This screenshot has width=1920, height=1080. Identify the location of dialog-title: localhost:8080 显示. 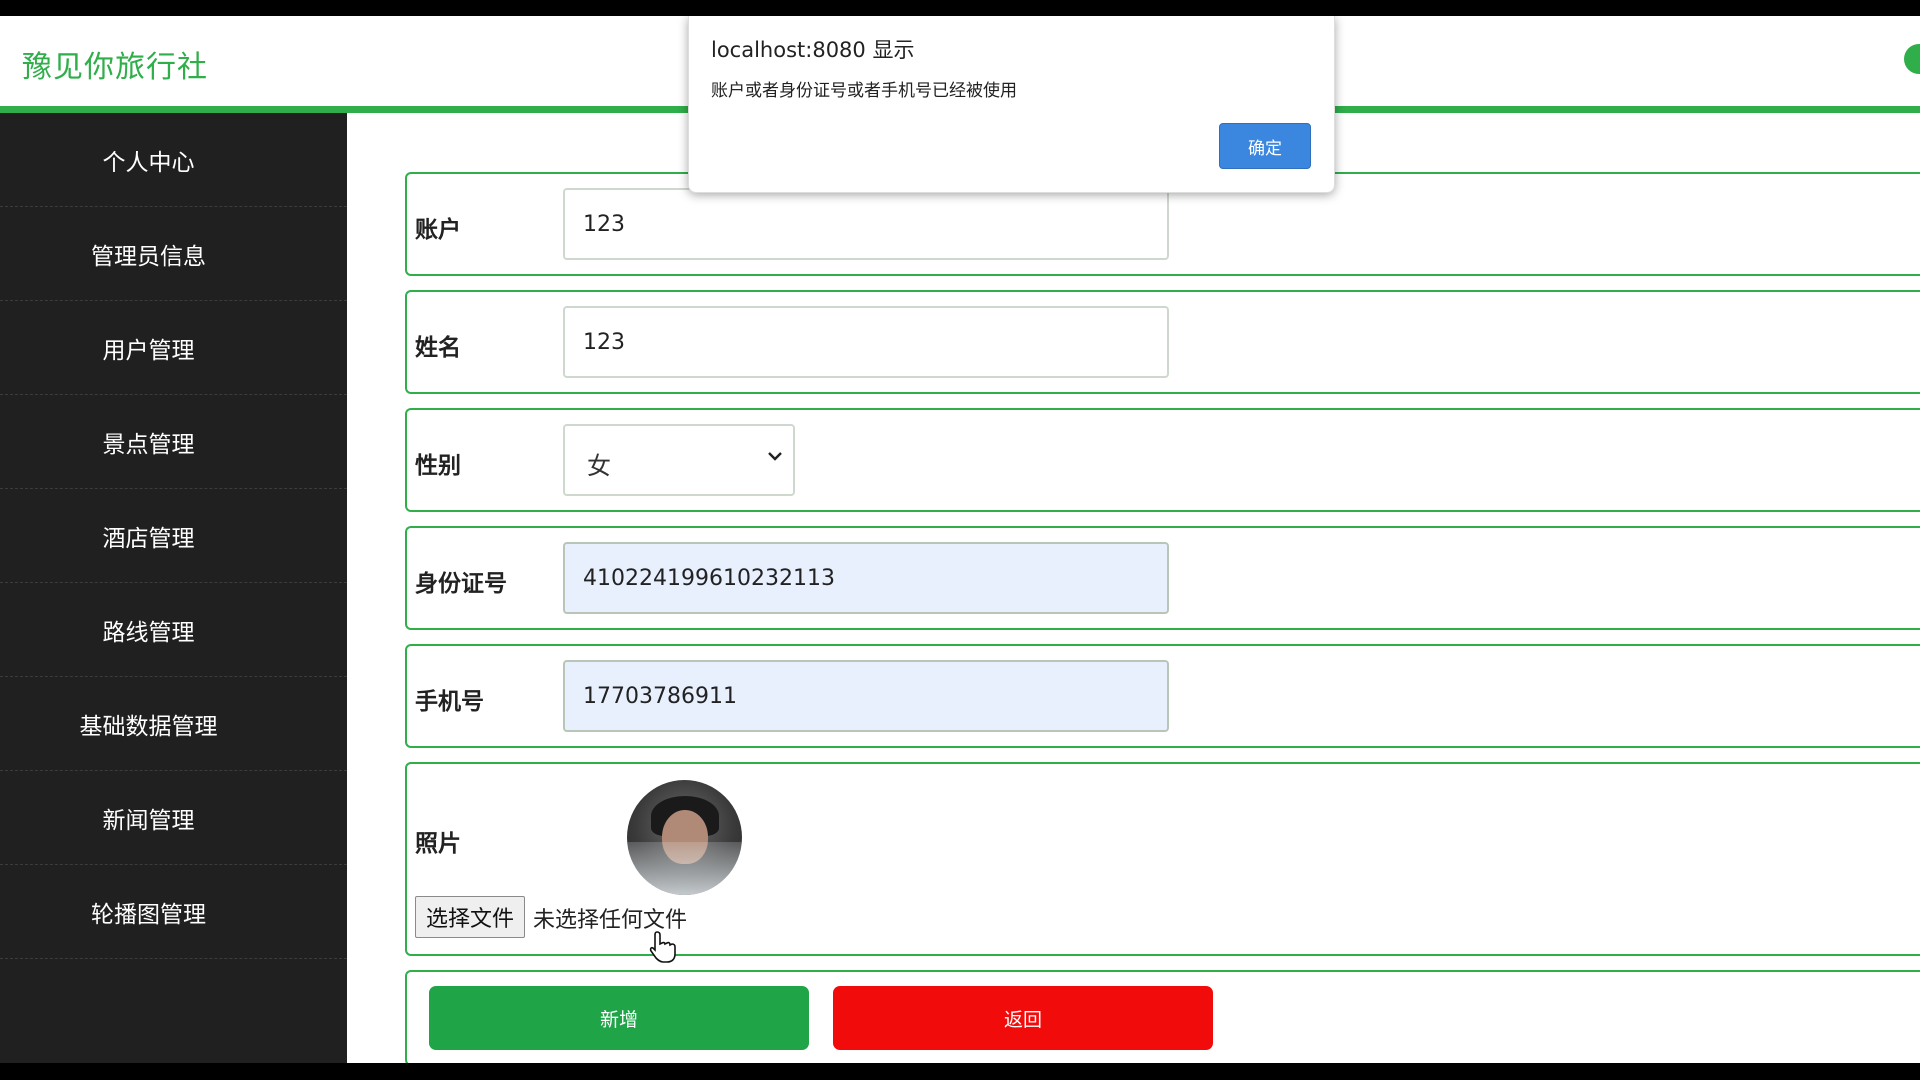
(813, 50).